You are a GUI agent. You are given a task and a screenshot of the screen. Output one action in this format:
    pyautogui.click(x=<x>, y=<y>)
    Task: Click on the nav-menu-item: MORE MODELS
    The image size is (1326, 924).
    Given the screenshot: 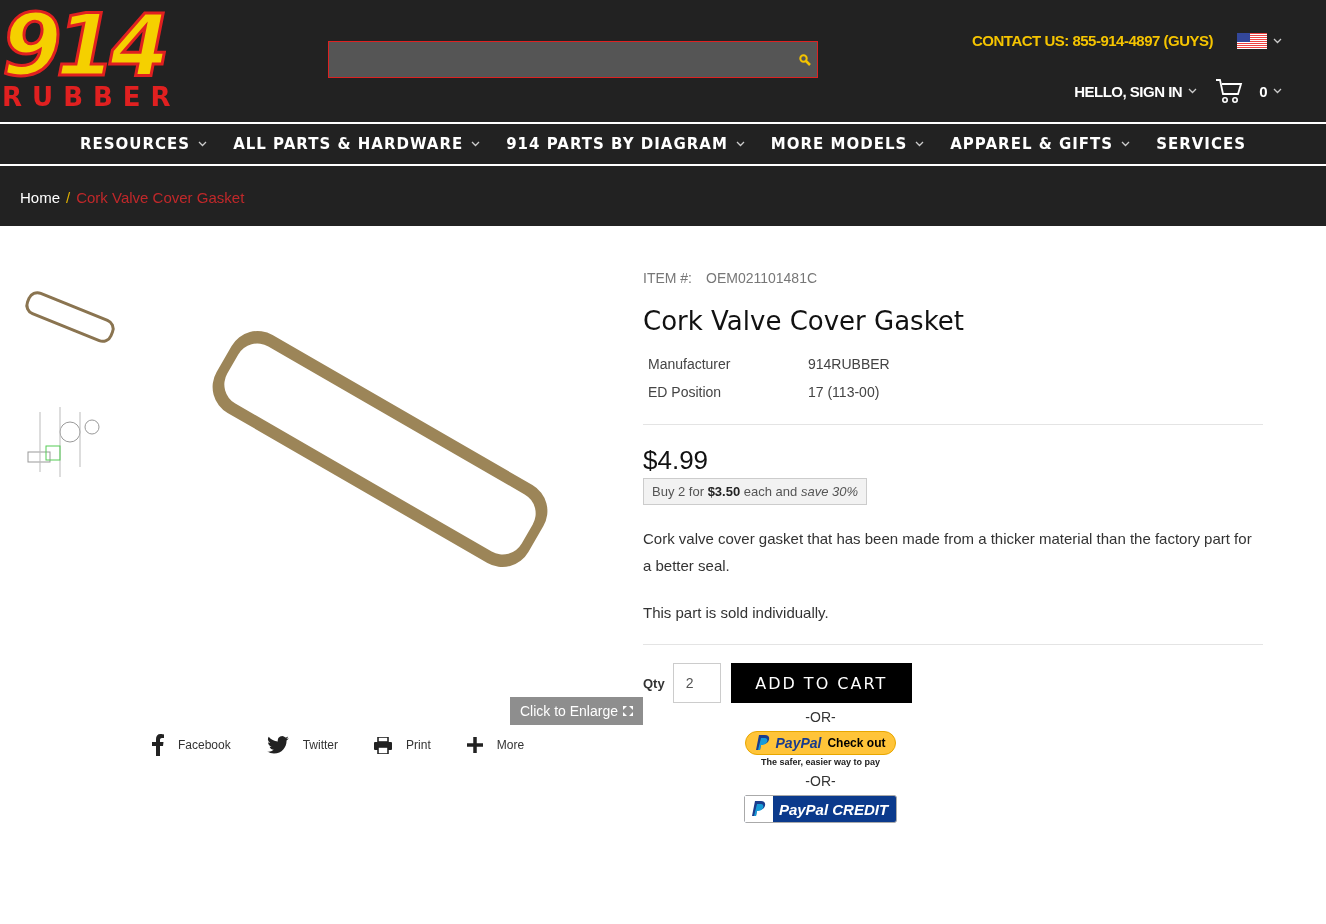 What is the action you would take?
    pyautogui.click(x=847, y=144)
    